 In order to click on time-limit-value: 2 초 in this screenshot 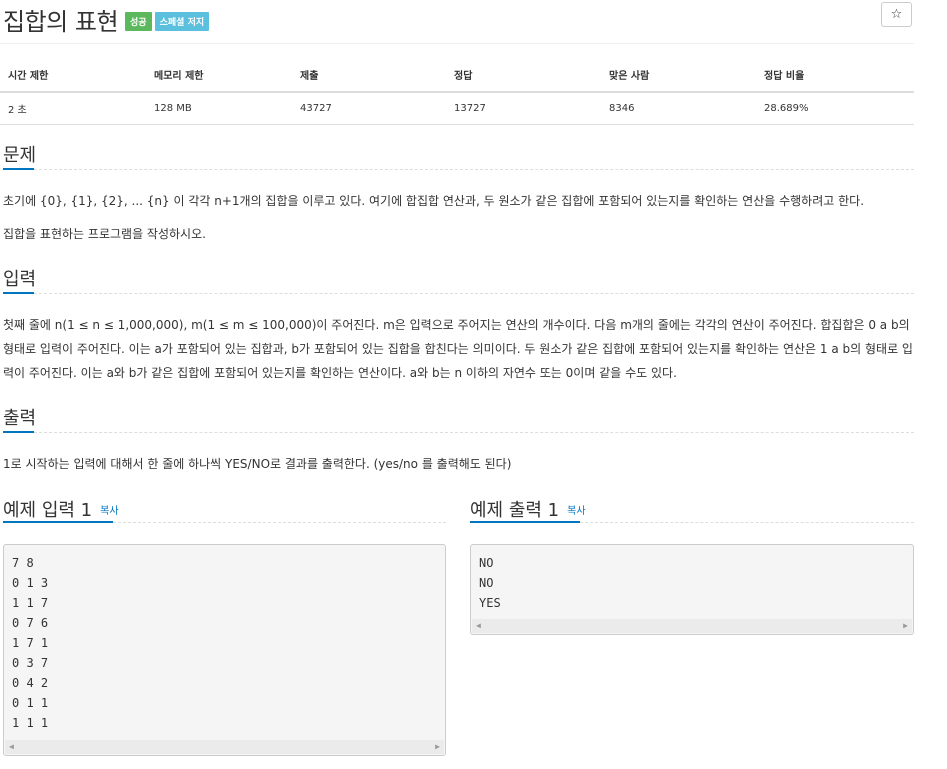, I will do `click(73, 108)`.